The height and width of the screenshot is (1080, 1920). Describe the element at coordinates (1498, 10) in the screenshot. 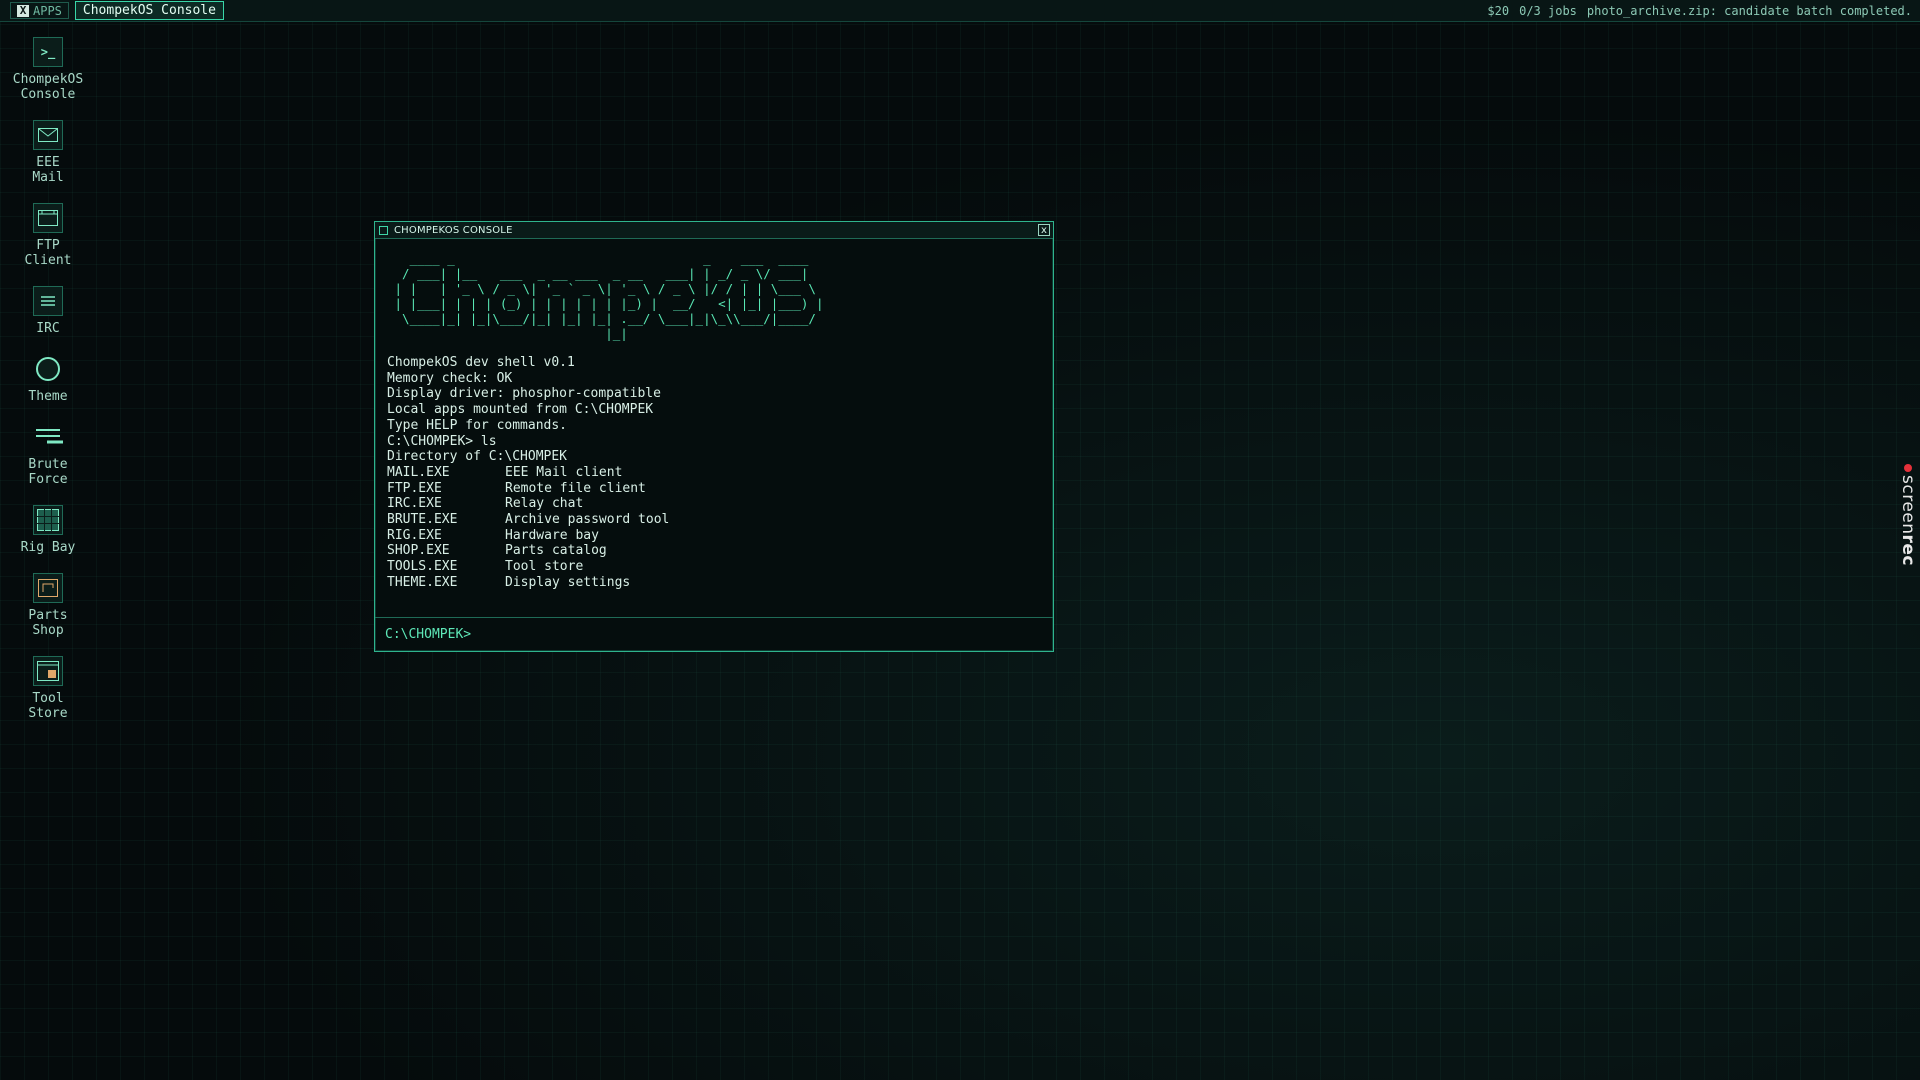

I see `money-readout: $20` at that location.